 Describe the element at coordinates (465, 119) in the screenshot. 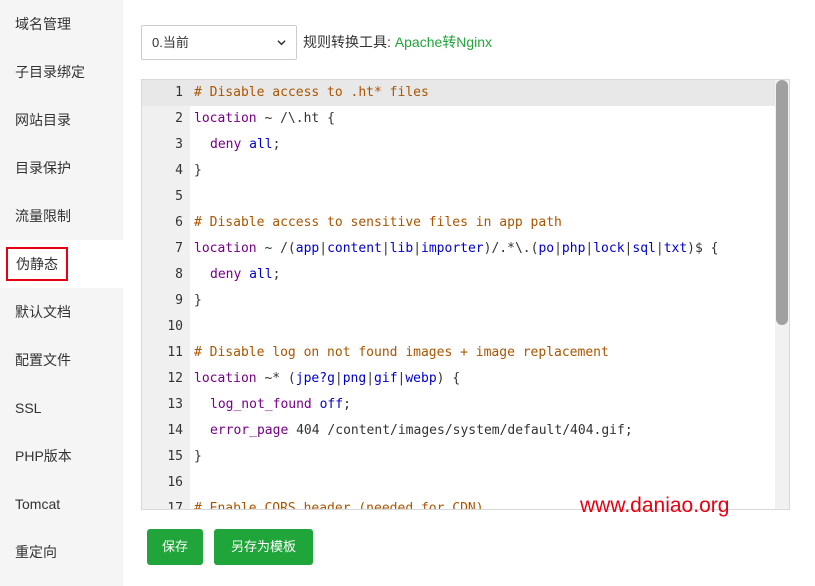

I see `code-line: 2 location ~ /\.ht {` at that location.